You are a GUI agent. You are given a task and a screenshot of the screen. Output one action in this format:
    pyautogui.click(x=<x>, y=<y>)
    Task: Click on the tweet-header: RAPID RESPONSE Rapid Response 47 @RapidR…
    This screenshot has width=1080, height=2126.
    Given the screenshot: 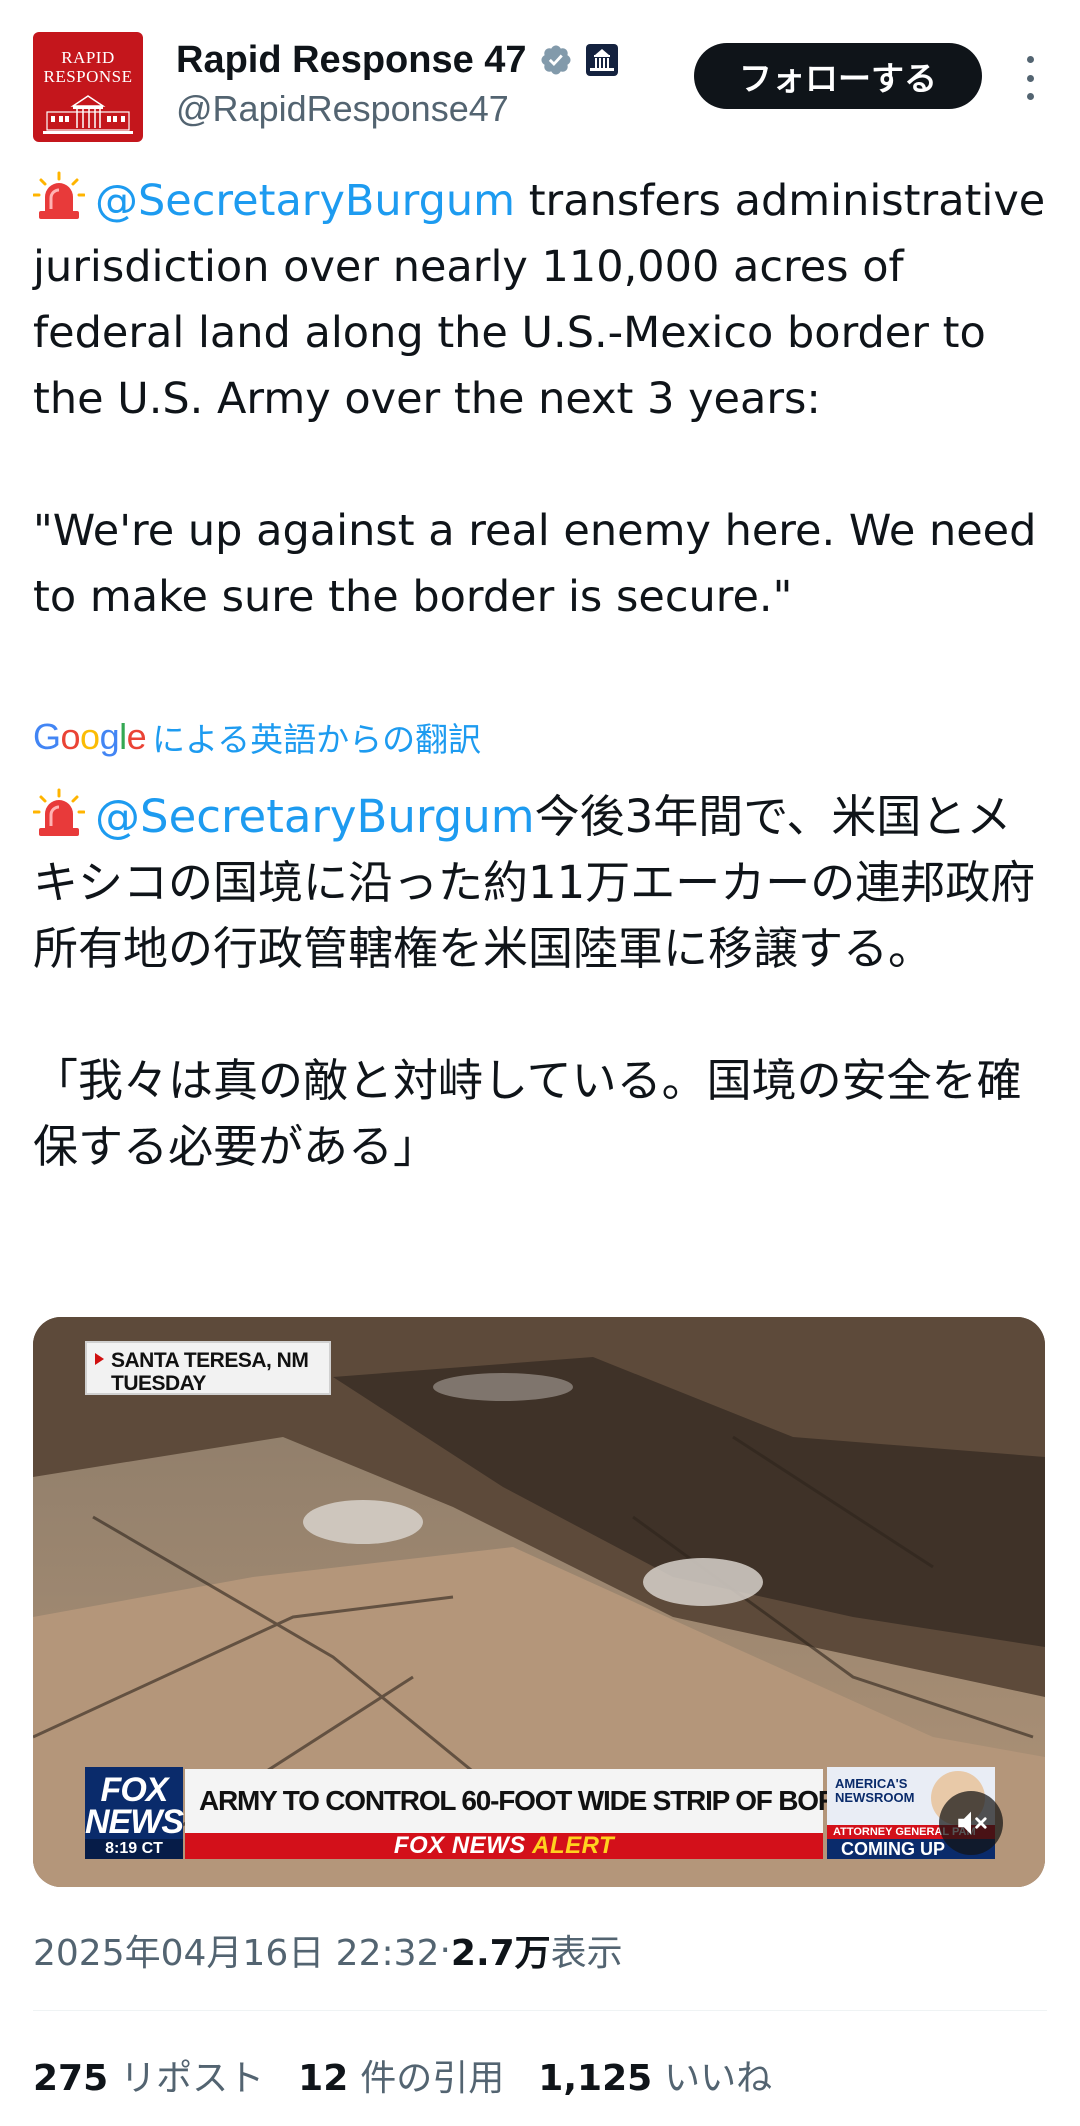 What is the action you would take?
    pyautogui.click(x=540, y=75)
    